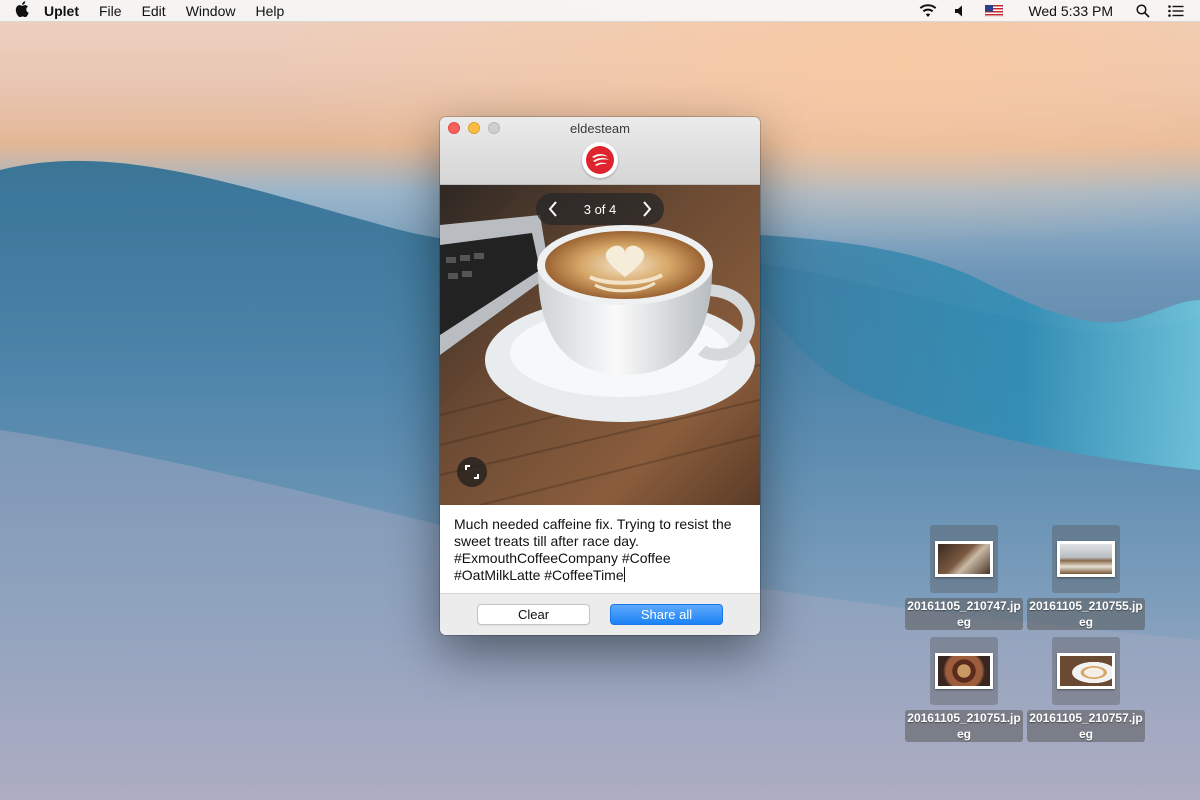 Image resolution: width=1200 pixels, height=800 pixels. What do you see at coordinates (600, 614) in the screenshot?
I see `window-footer: Clear Share all` at bounding box center [600, 614].